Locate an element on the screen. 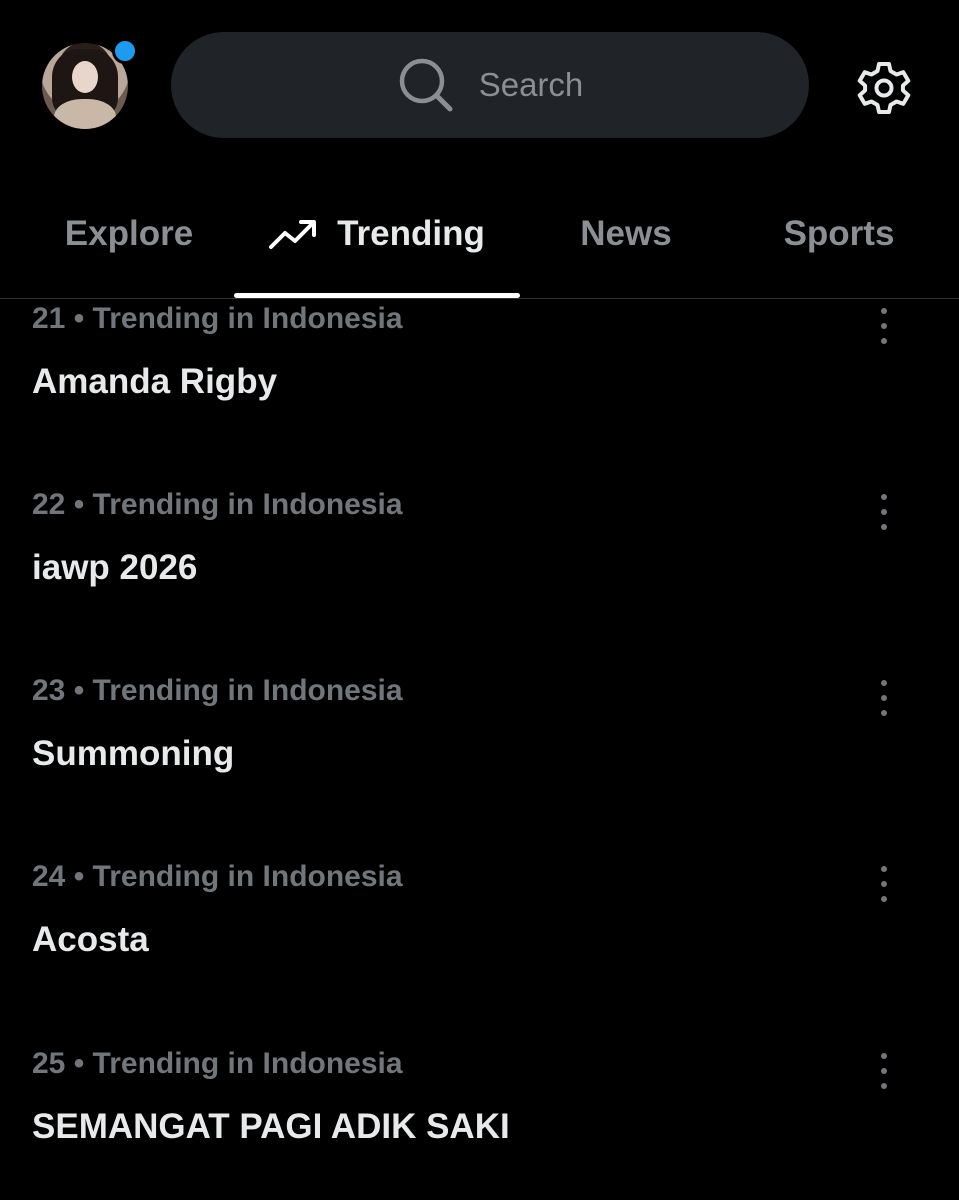 The image size is (959, 1200). trend-meta: 22 • Trending in Indonesia is located at coordinates (217, 504).